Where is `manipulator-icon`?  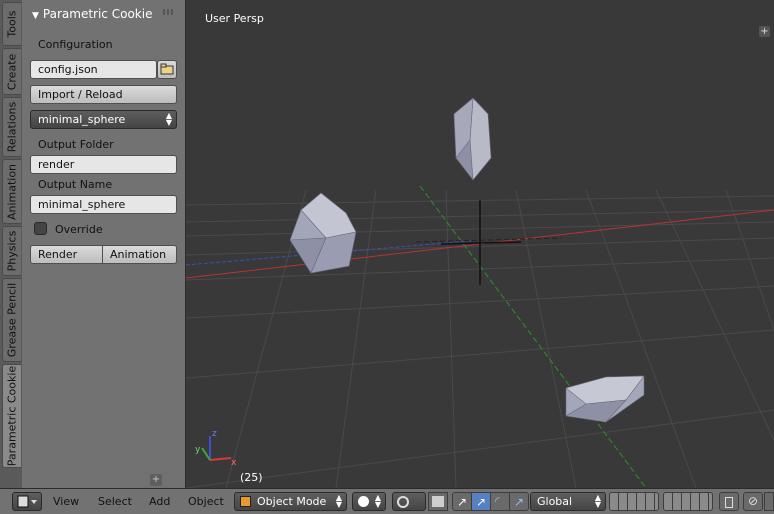 manipulator-icon is located at coordinates (438, 501).